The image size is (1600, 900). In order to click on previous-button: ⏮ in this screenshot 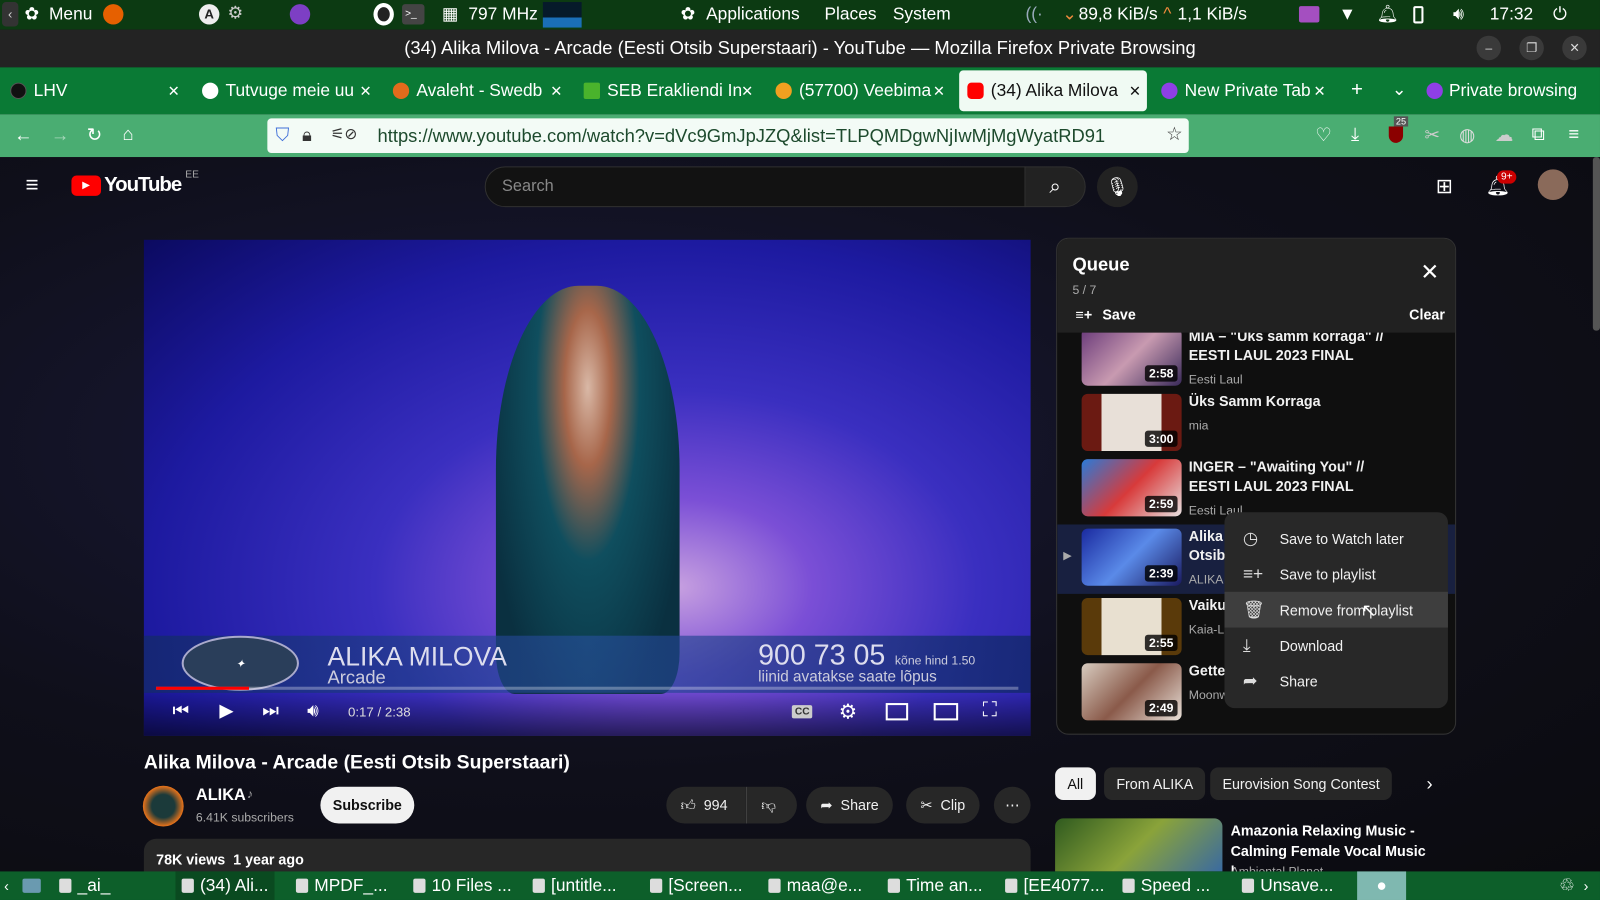, I will do `click(180, 710)`.